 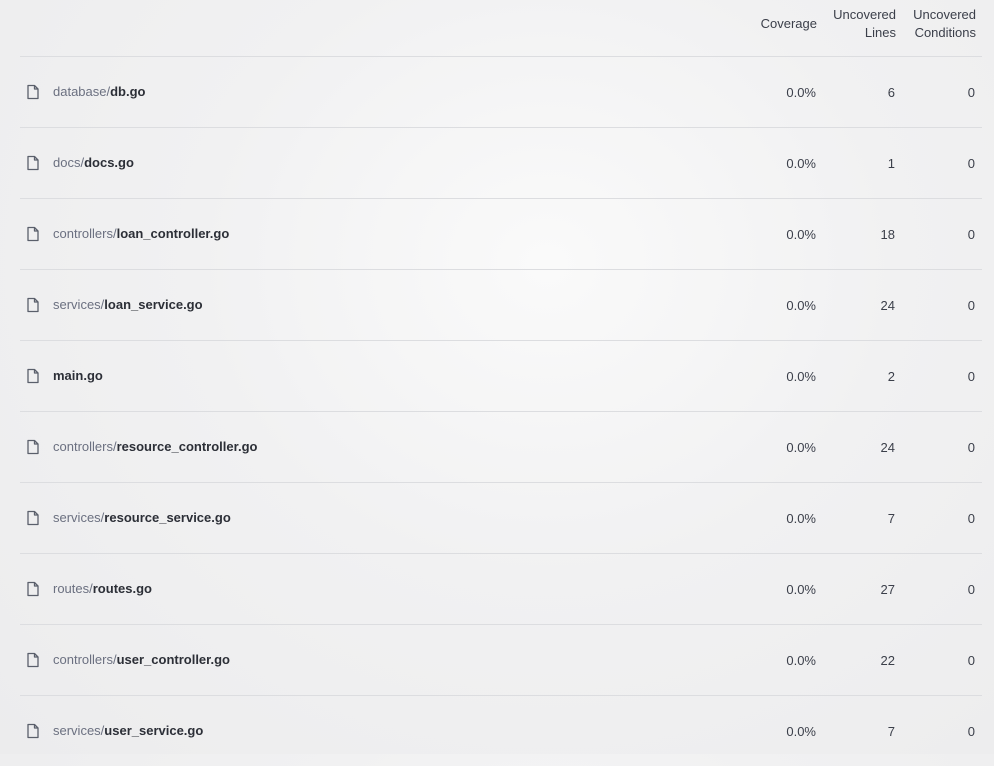 I want to click on file-link: main.go, so click(x=64, y=376).